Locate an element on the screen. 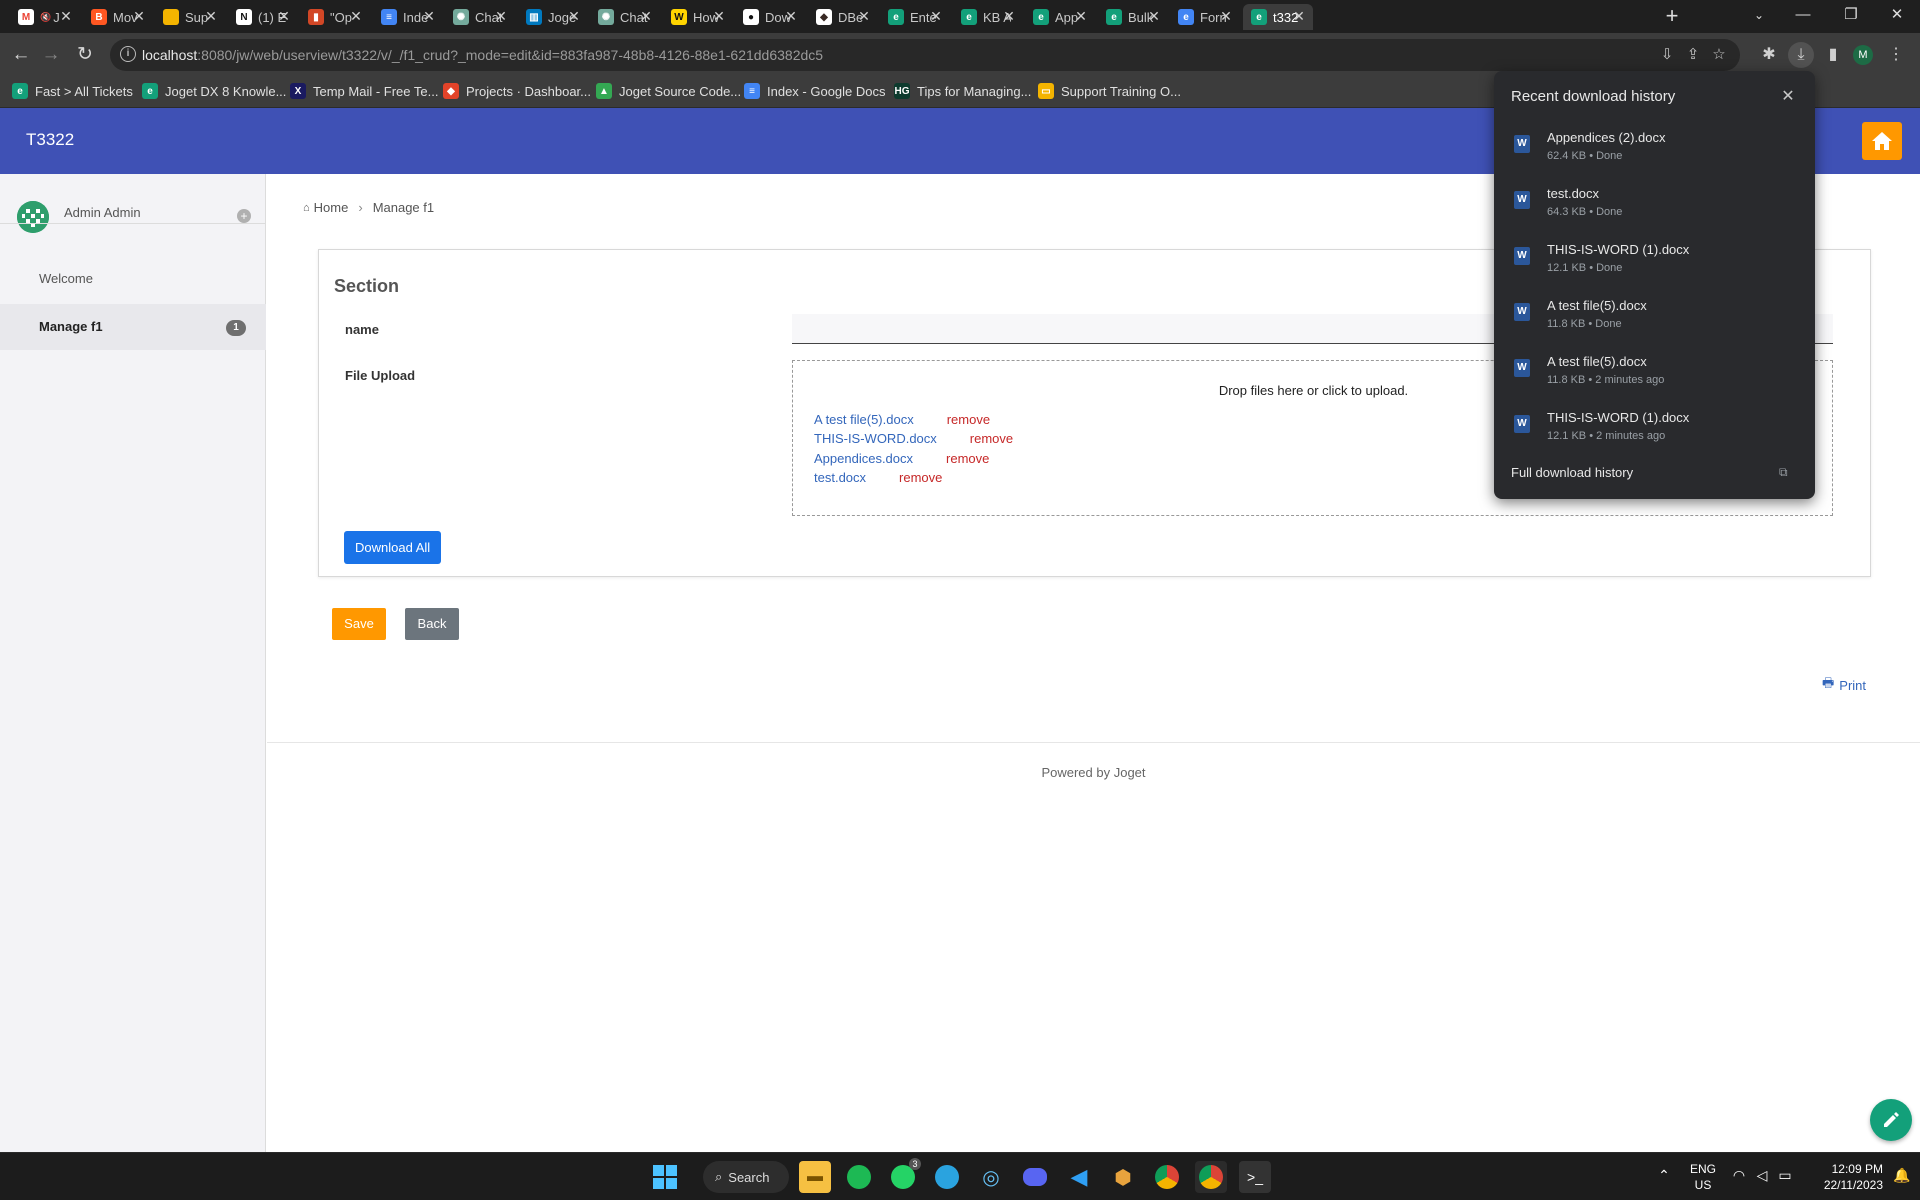 The height and width of the screenshot is (1200, 1920). close-window-icon: ✕ is located at coordinates (1897, 15).